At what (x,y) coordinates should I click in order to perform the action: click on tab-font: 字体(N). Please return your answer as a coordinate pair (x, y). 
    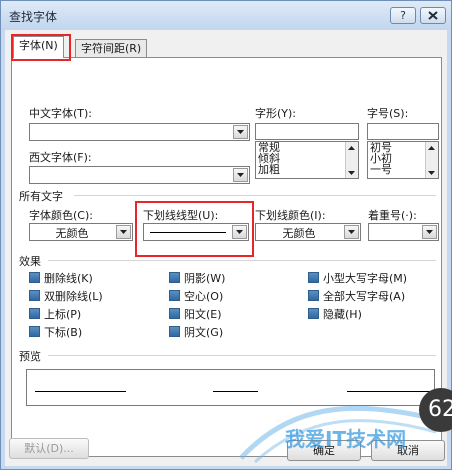
    Looking at the image, I should click on (38, 47).